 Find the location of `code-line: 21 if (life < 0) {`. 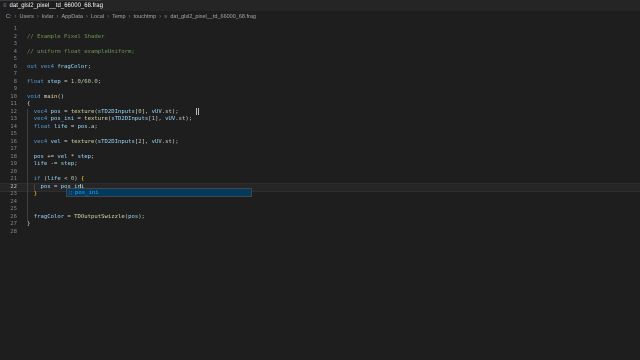

code-line: 21 if (life < 0) { is located at coordinates (320, 180).